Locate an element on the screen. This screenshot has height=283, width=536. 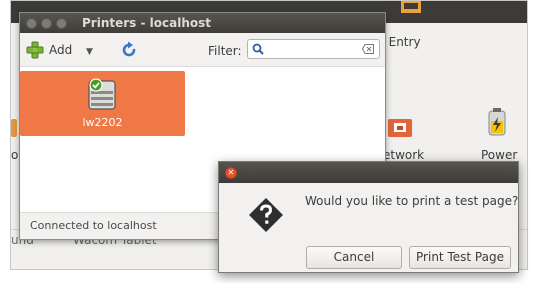
window-title: Printers - localhost is located at coordinates (146, 23).